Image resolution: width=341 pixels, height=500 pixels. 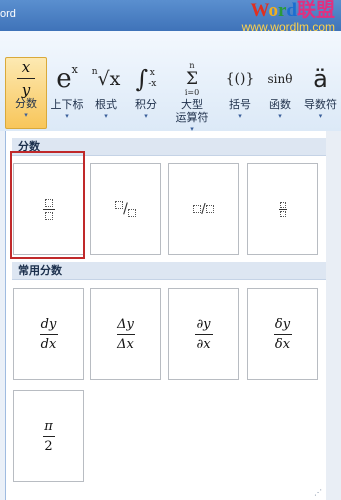 I want to click on common-fraction-delta: Δy Δx, so click(x=125, y=334).